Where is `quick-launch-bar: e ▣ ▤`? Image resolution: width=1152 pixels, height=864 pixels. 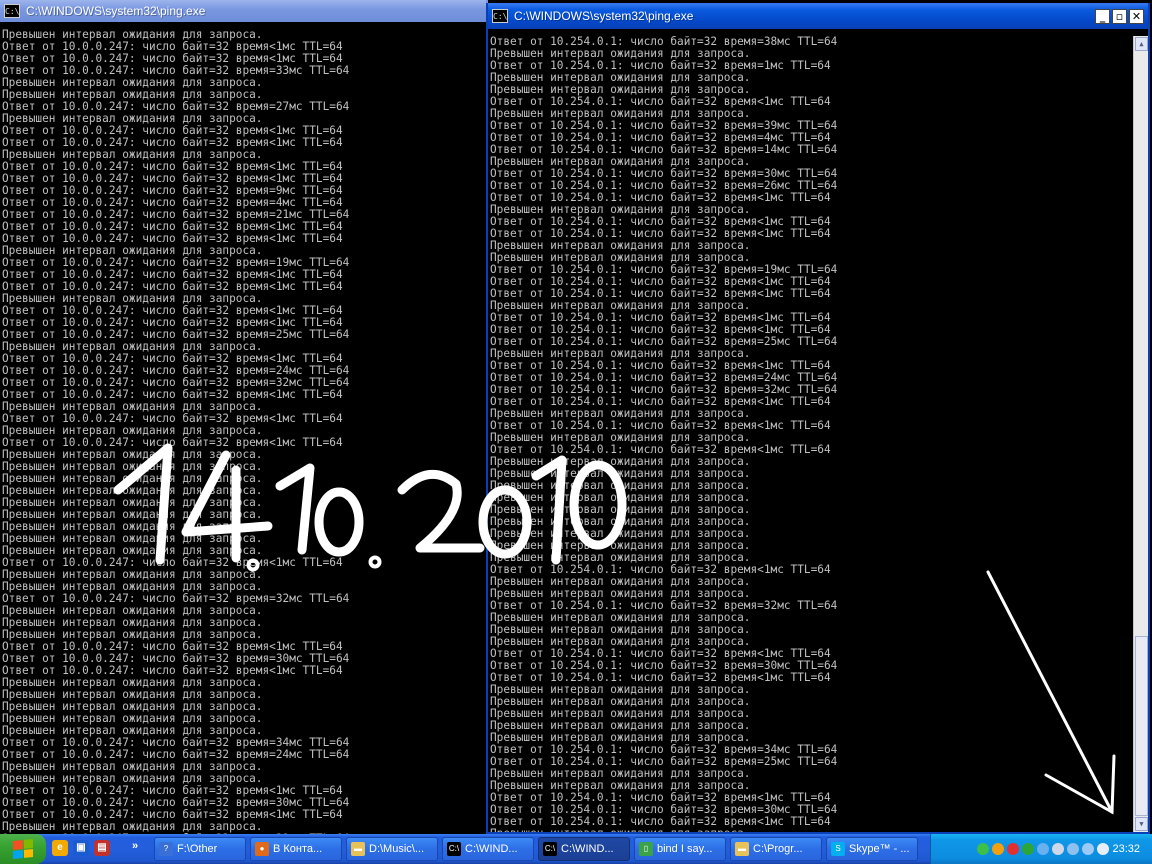 quick-launch-bar: e ▣ ▤ is located at coordinates (81, 848).